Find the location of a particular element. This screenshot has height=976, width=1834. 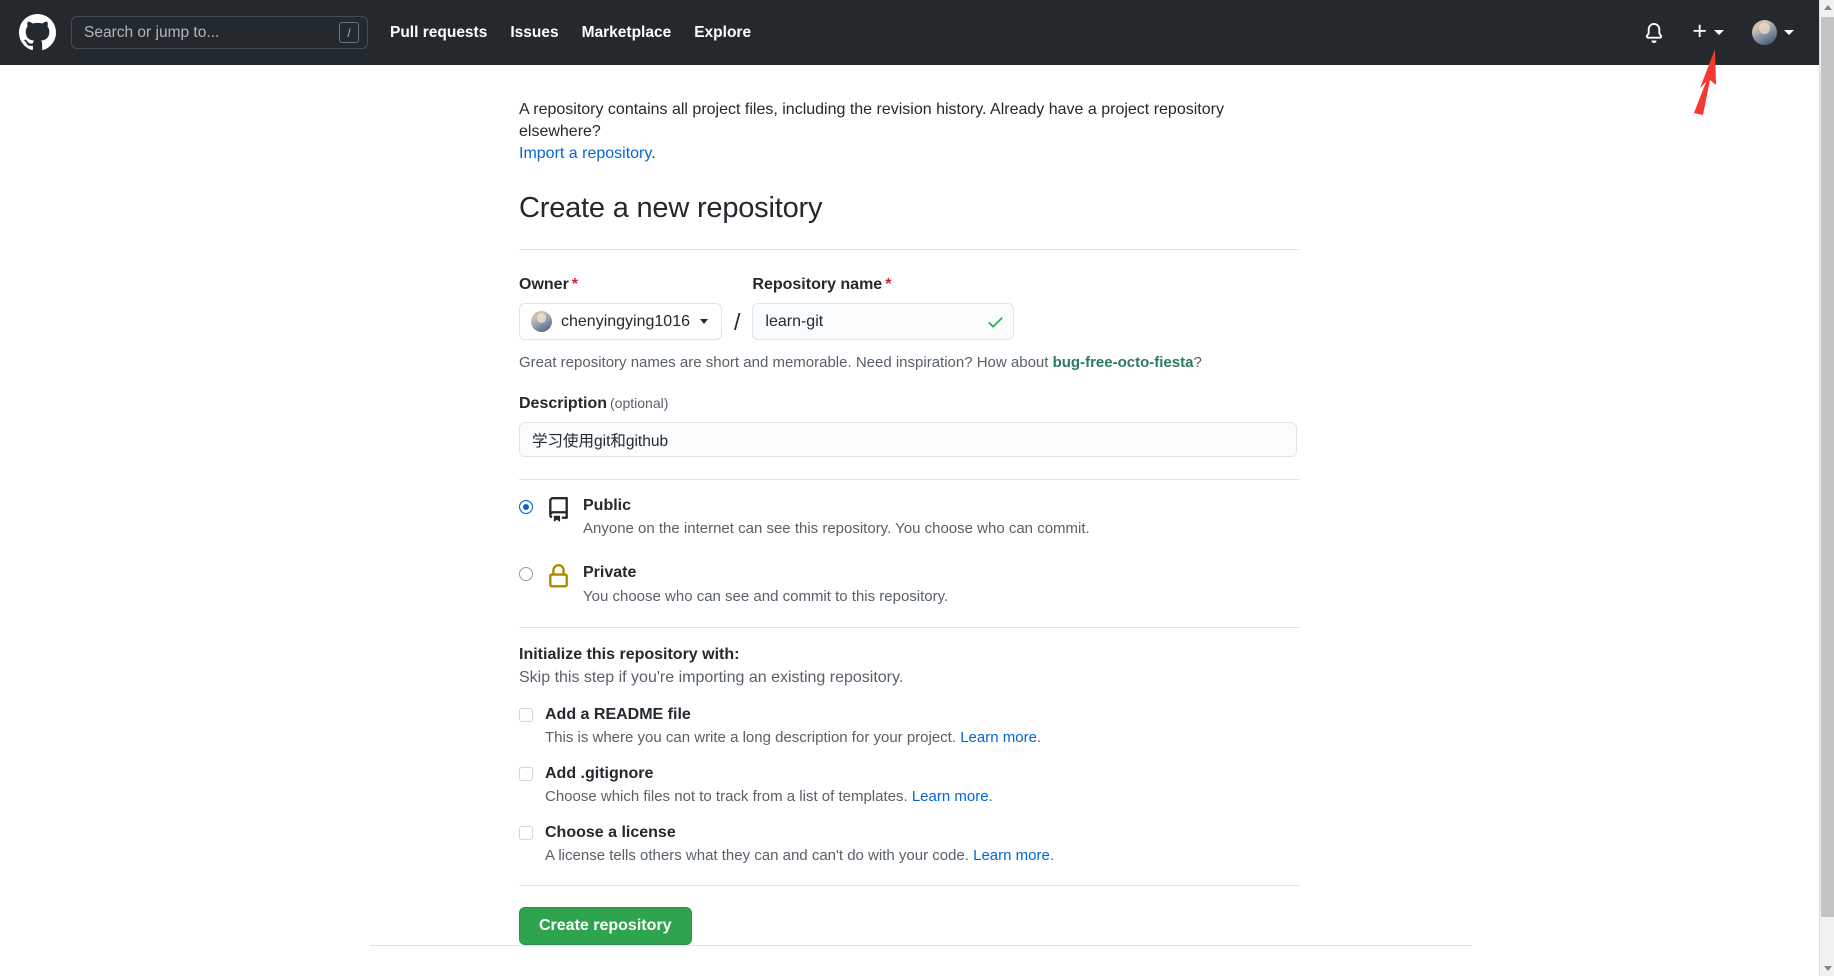

license-learn-more-link: Learn more is located at coordinates (1011, 855).